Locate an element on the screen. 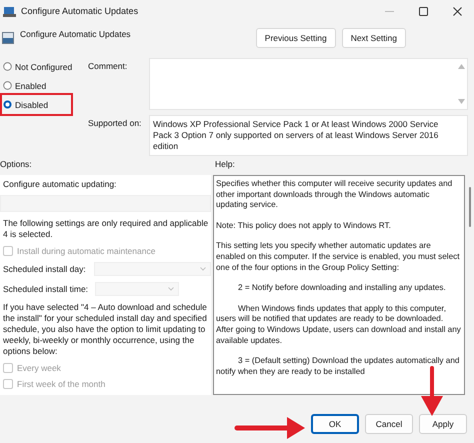 The height and width of the screenshot is (443, 474). checkbox-label: First week of the month is located at coordinates (61, 384).